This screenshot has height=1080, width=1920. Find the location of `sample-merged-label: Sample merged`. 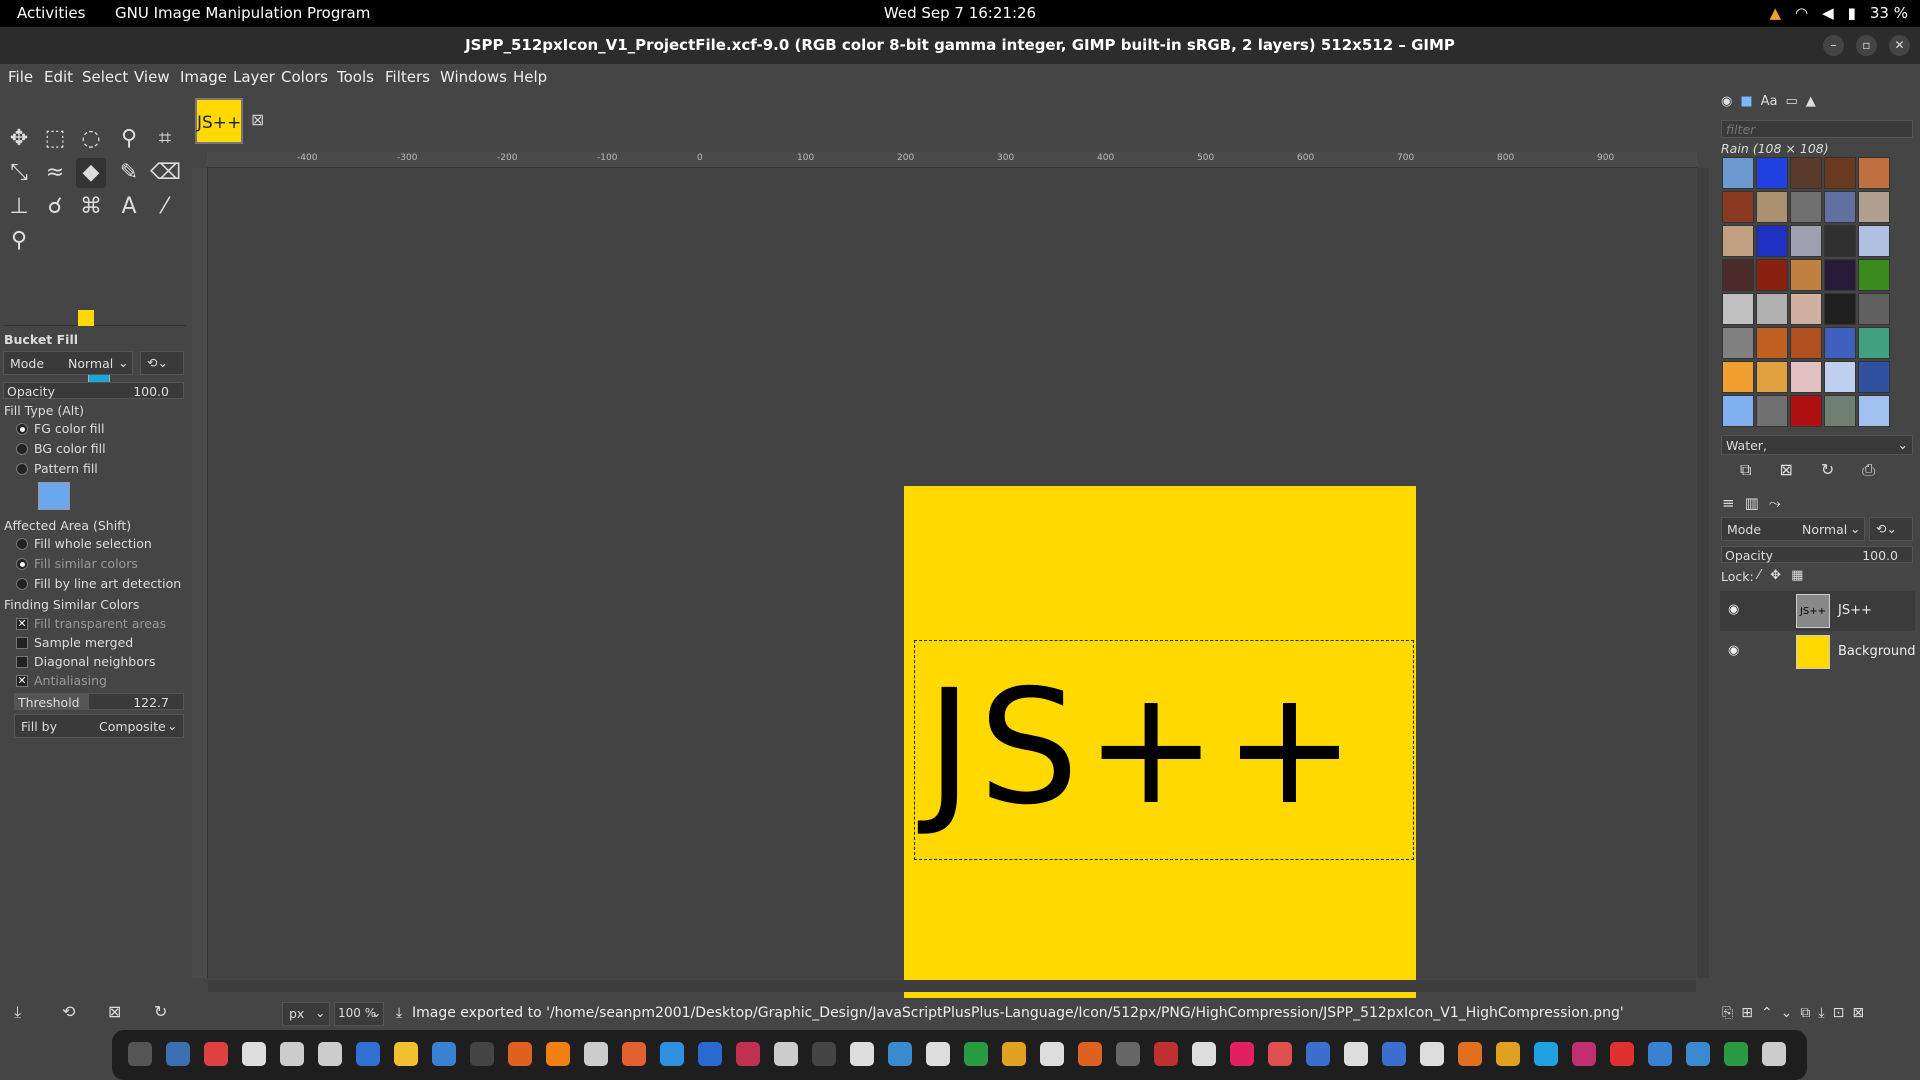

sample-merged-label: Sample merged is located at coordinates (83, 642).